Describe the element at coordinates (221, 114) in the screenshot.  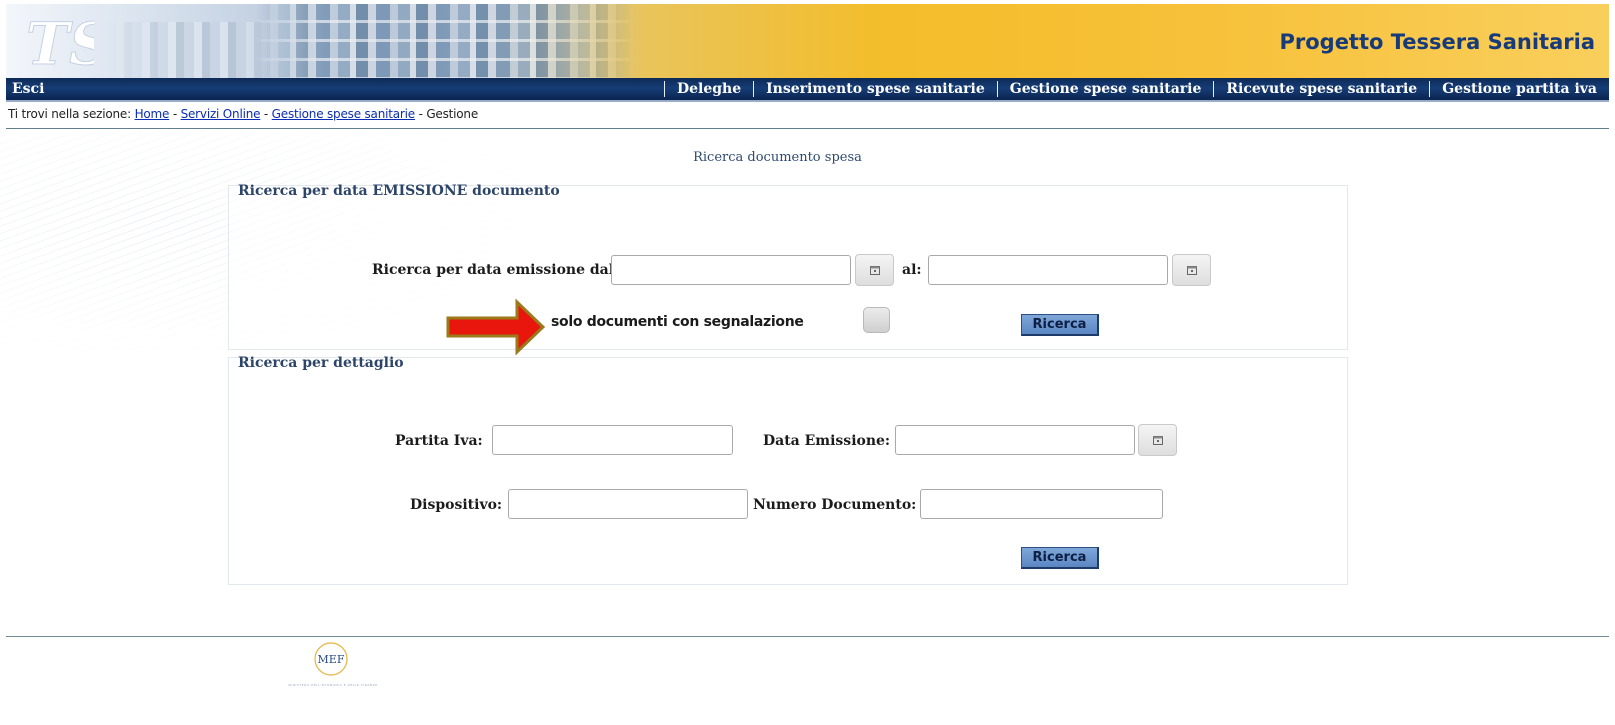
I see `breadcrumb-link-servizi-online: Servizi Online` at that location.